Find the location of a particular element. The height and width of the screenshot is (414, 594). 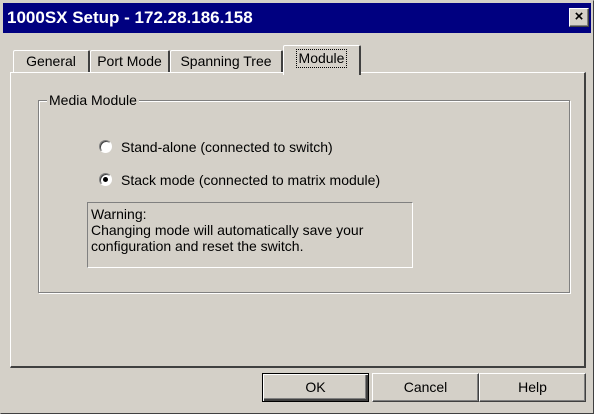

tab-spanning-tree-label: Spanning Tree is located at coordinates (226, 61).